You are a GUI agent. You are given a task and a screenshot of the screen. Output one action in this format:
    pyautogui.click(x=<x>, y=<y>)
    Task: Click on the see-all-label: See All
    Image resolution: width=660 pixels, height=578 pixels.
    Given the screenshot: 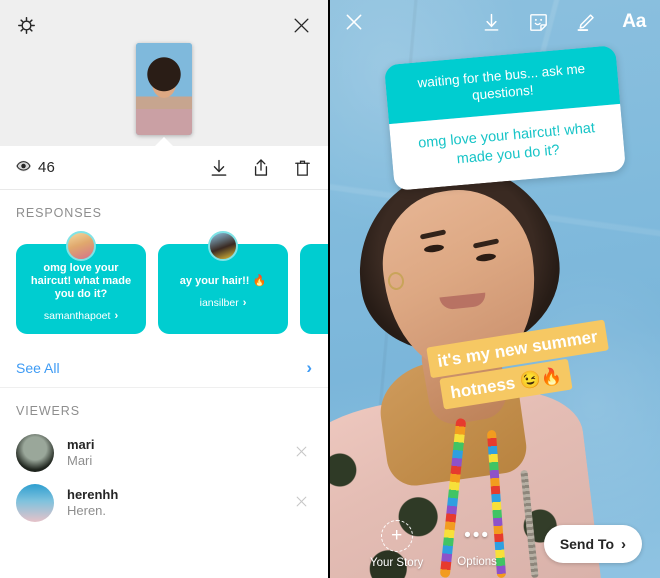 What is the action you would take?
    pyautogui.click(x=38, y=367)
    